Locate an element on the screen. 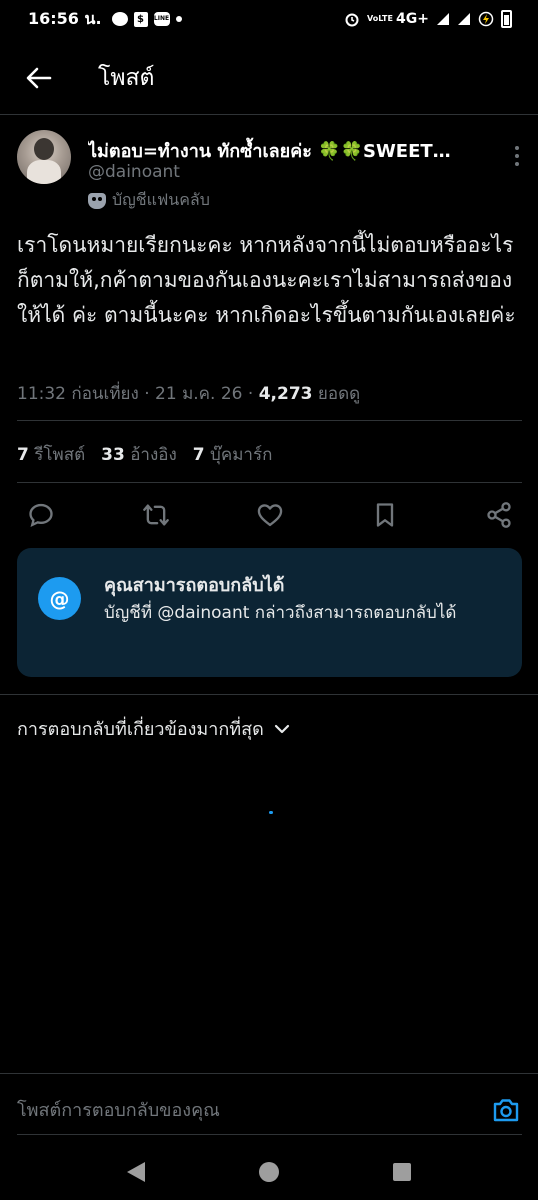  reposts-count: 7 is located at coordinates (23, 455).